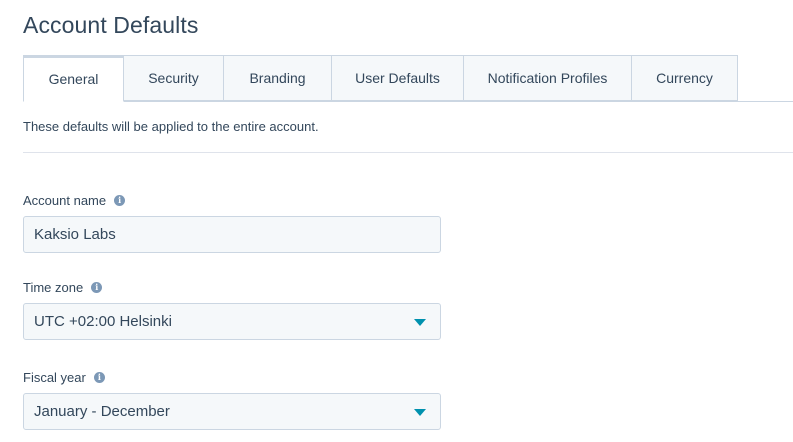 The image size is (793, 442). Describe the element at coordinates (232, 234) in the screenshot. I see `account-name-input: Kaksio Labs` at that location.